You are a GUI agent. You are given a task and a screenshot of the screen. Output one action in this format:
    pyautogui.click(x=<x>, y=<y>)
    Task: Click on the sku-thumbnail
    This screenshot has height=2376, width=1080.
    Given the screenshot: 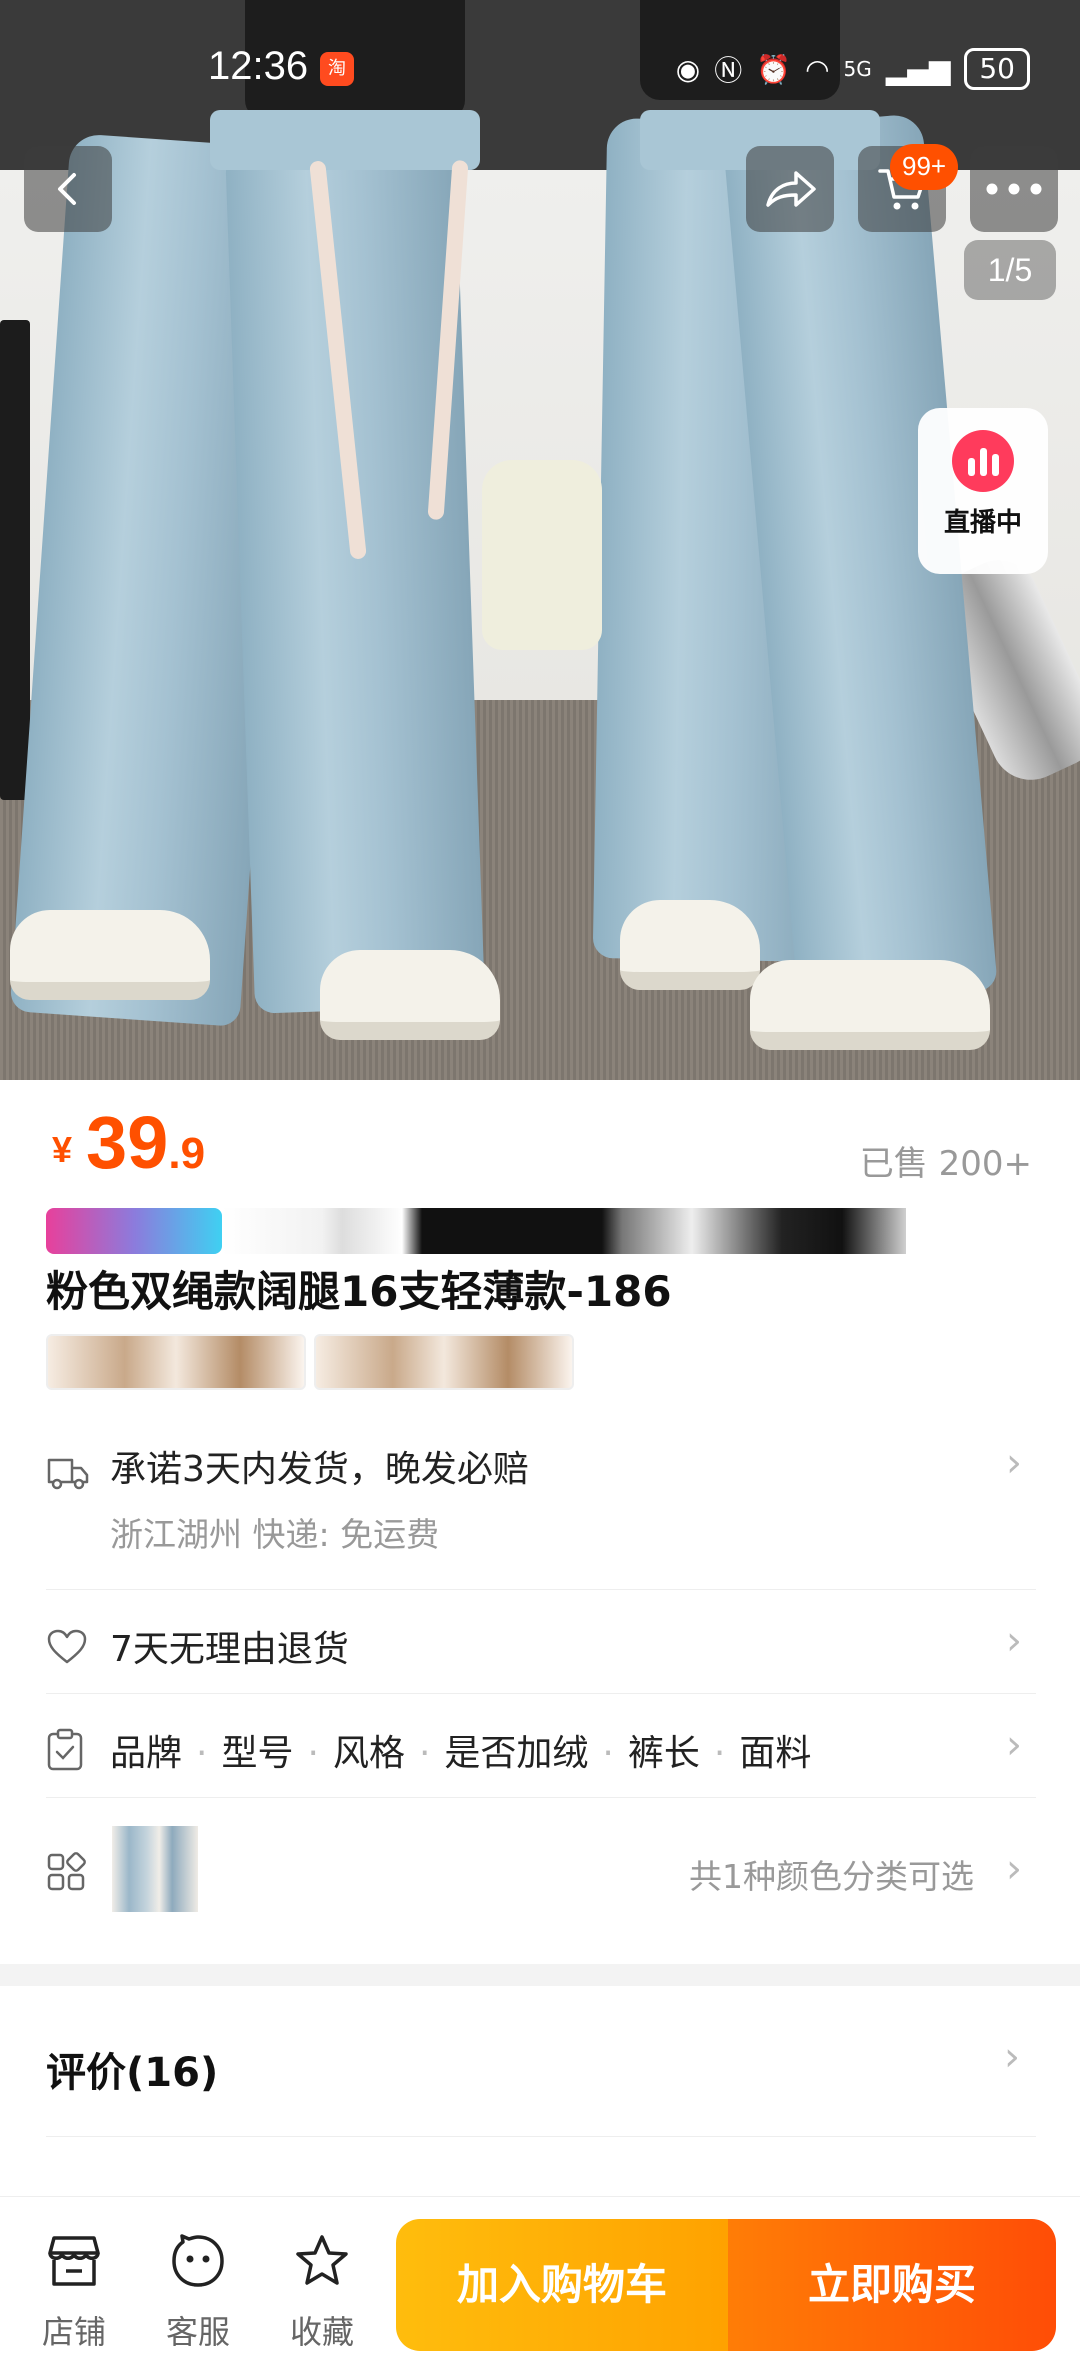 What is the action you would take?
    pyautogui.click(x=155, y=1869)
    